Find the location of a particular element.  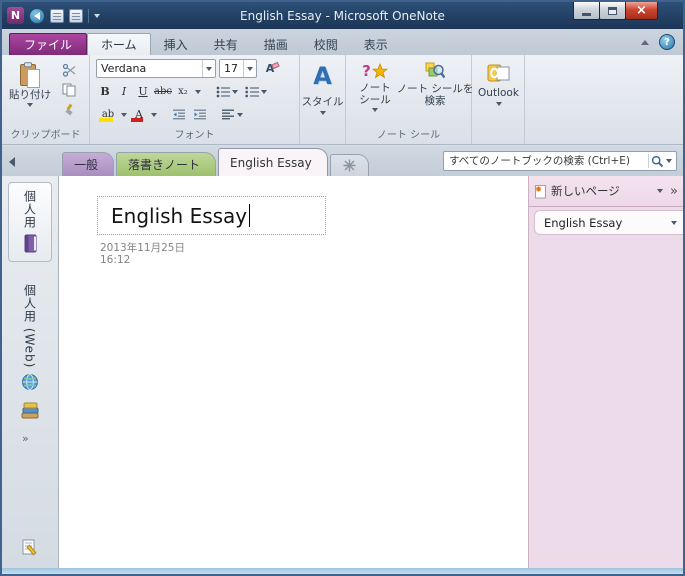

window-controls: × is located at coordinates (615, 11).